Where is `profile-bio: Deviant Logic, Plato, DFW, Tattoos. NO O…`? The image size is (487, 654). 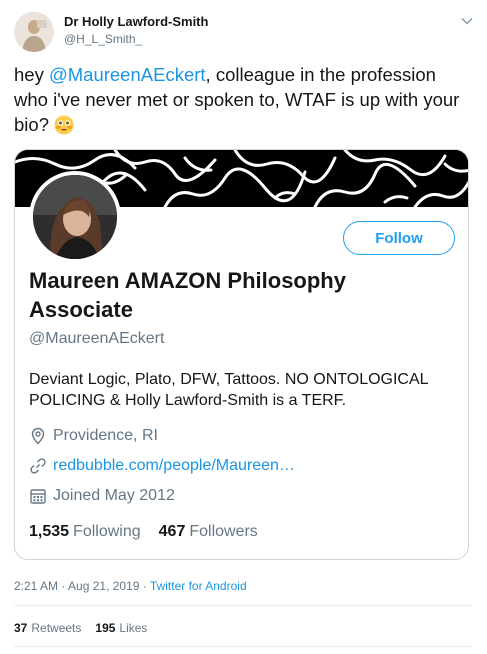 profile-bio: Deviant Logic, Plato, DFW, Tattoos. NO O… is located at coordinates (228, 390).